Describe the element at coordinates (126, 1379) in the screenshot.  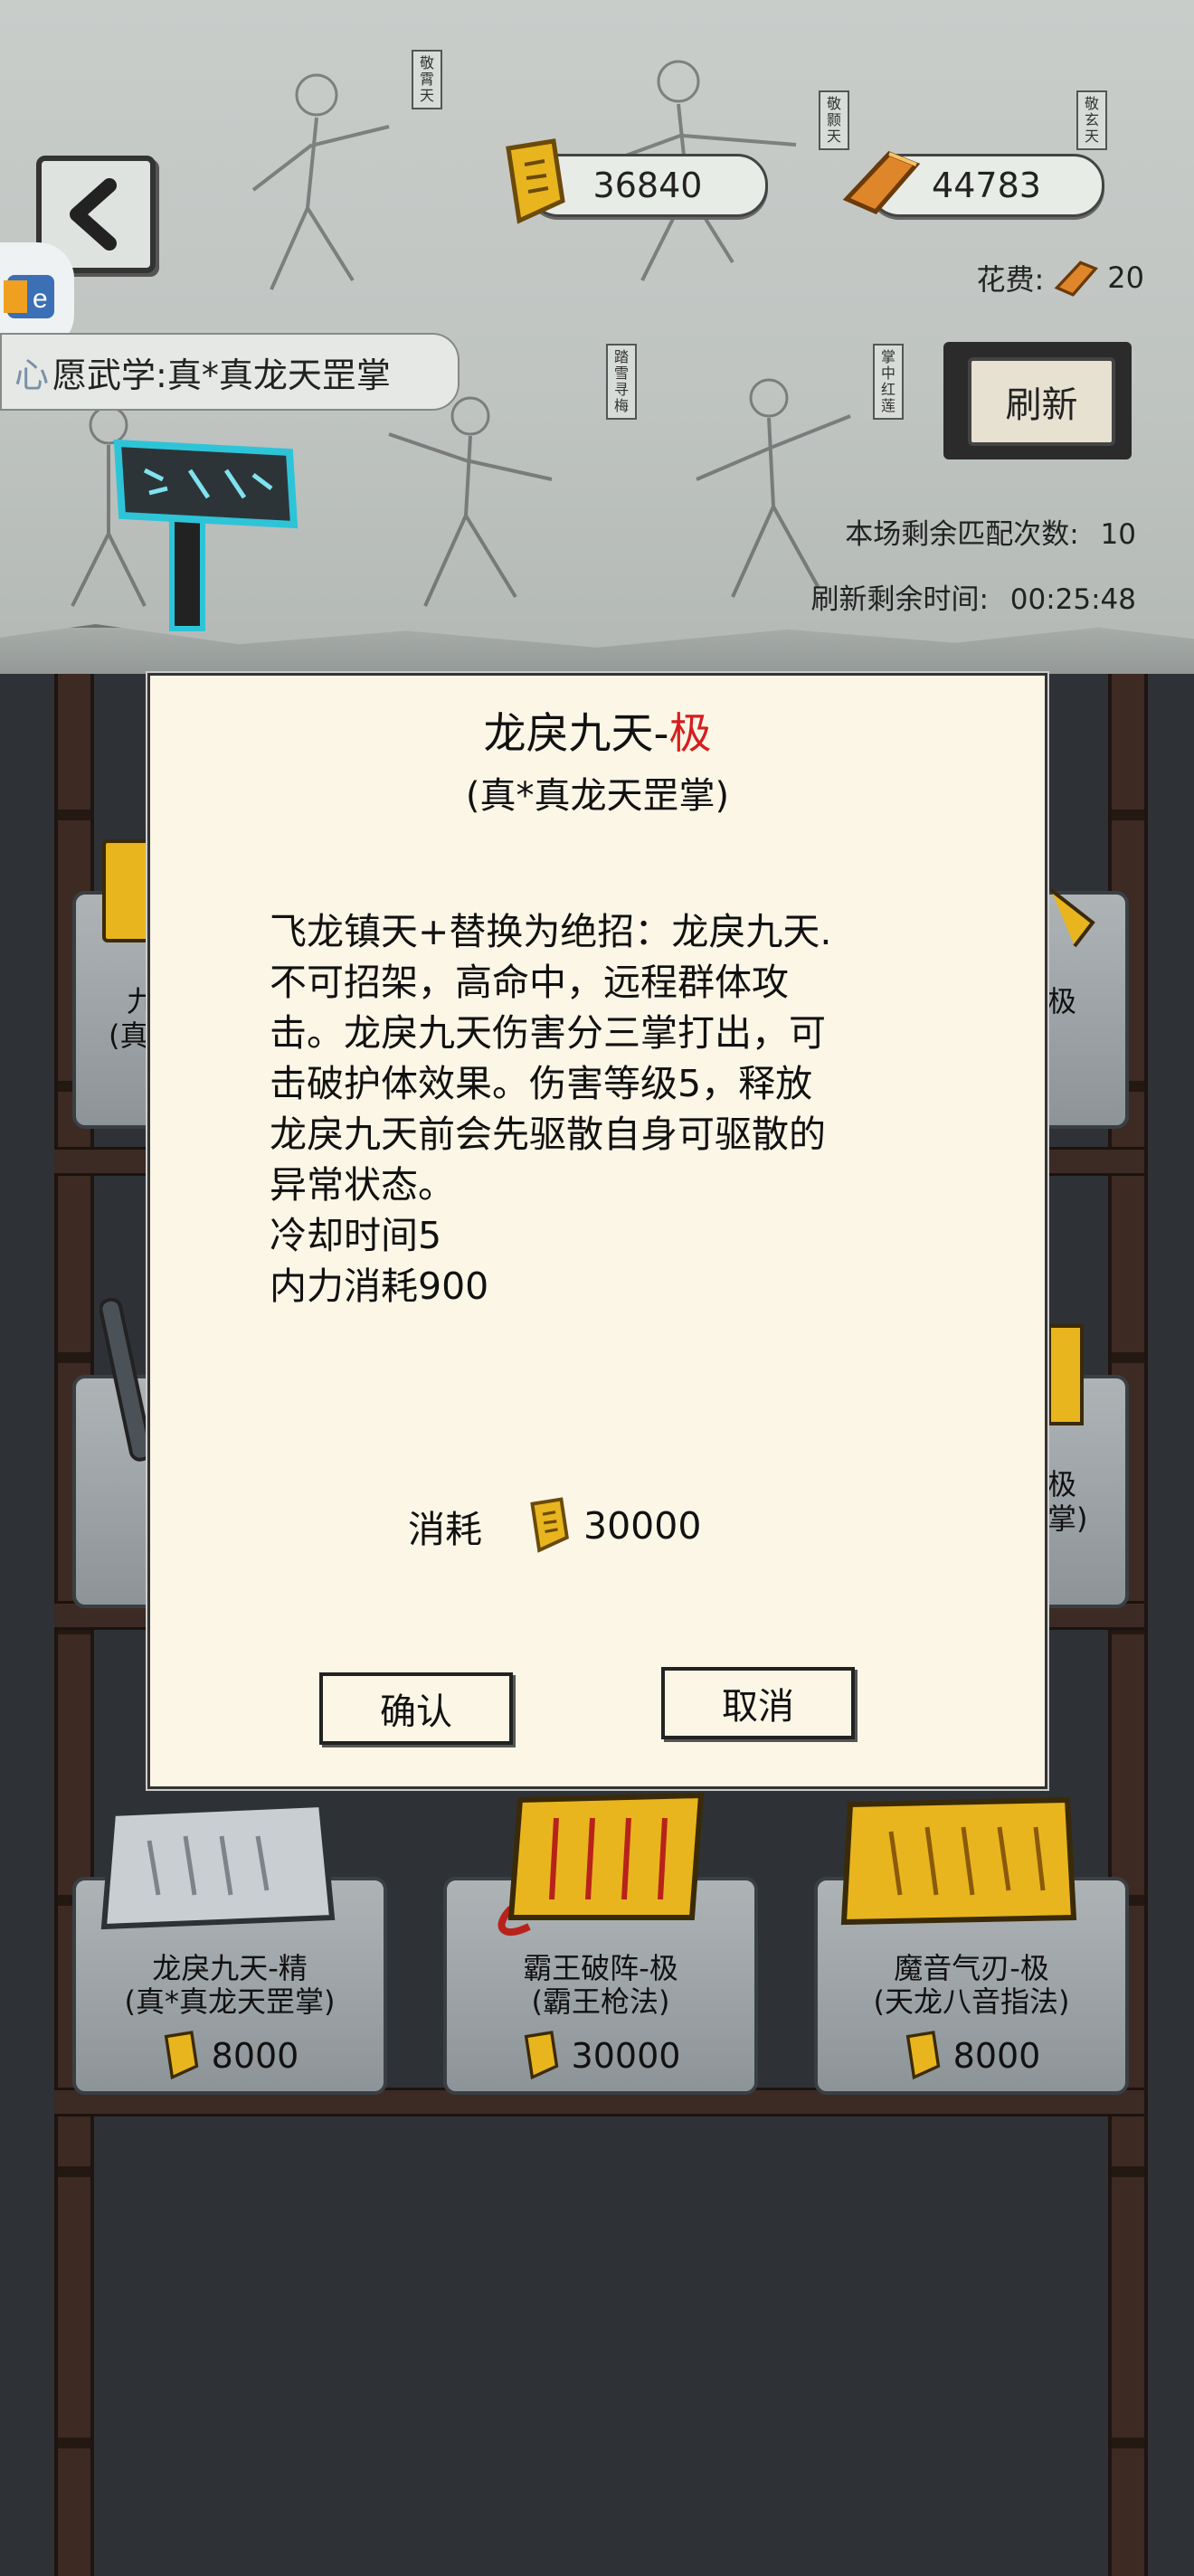
I see `staff-icon` at that location.